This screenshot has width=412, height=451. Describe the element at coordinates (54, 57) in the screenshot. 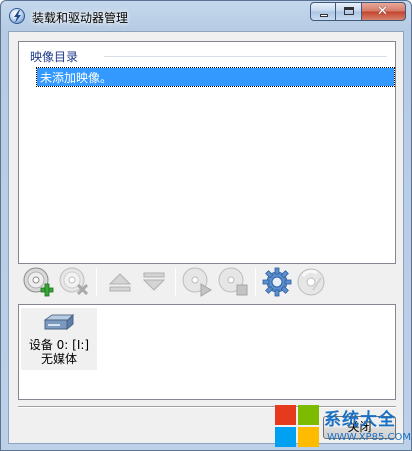

I see `image-list-header: 映像目录` at that location.